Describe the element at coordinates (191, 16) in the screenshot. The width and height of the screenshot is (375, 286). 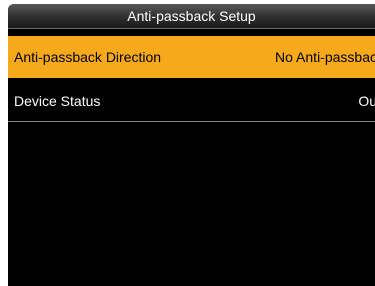
I see `page-title: Anti-passback Setup` at that location.